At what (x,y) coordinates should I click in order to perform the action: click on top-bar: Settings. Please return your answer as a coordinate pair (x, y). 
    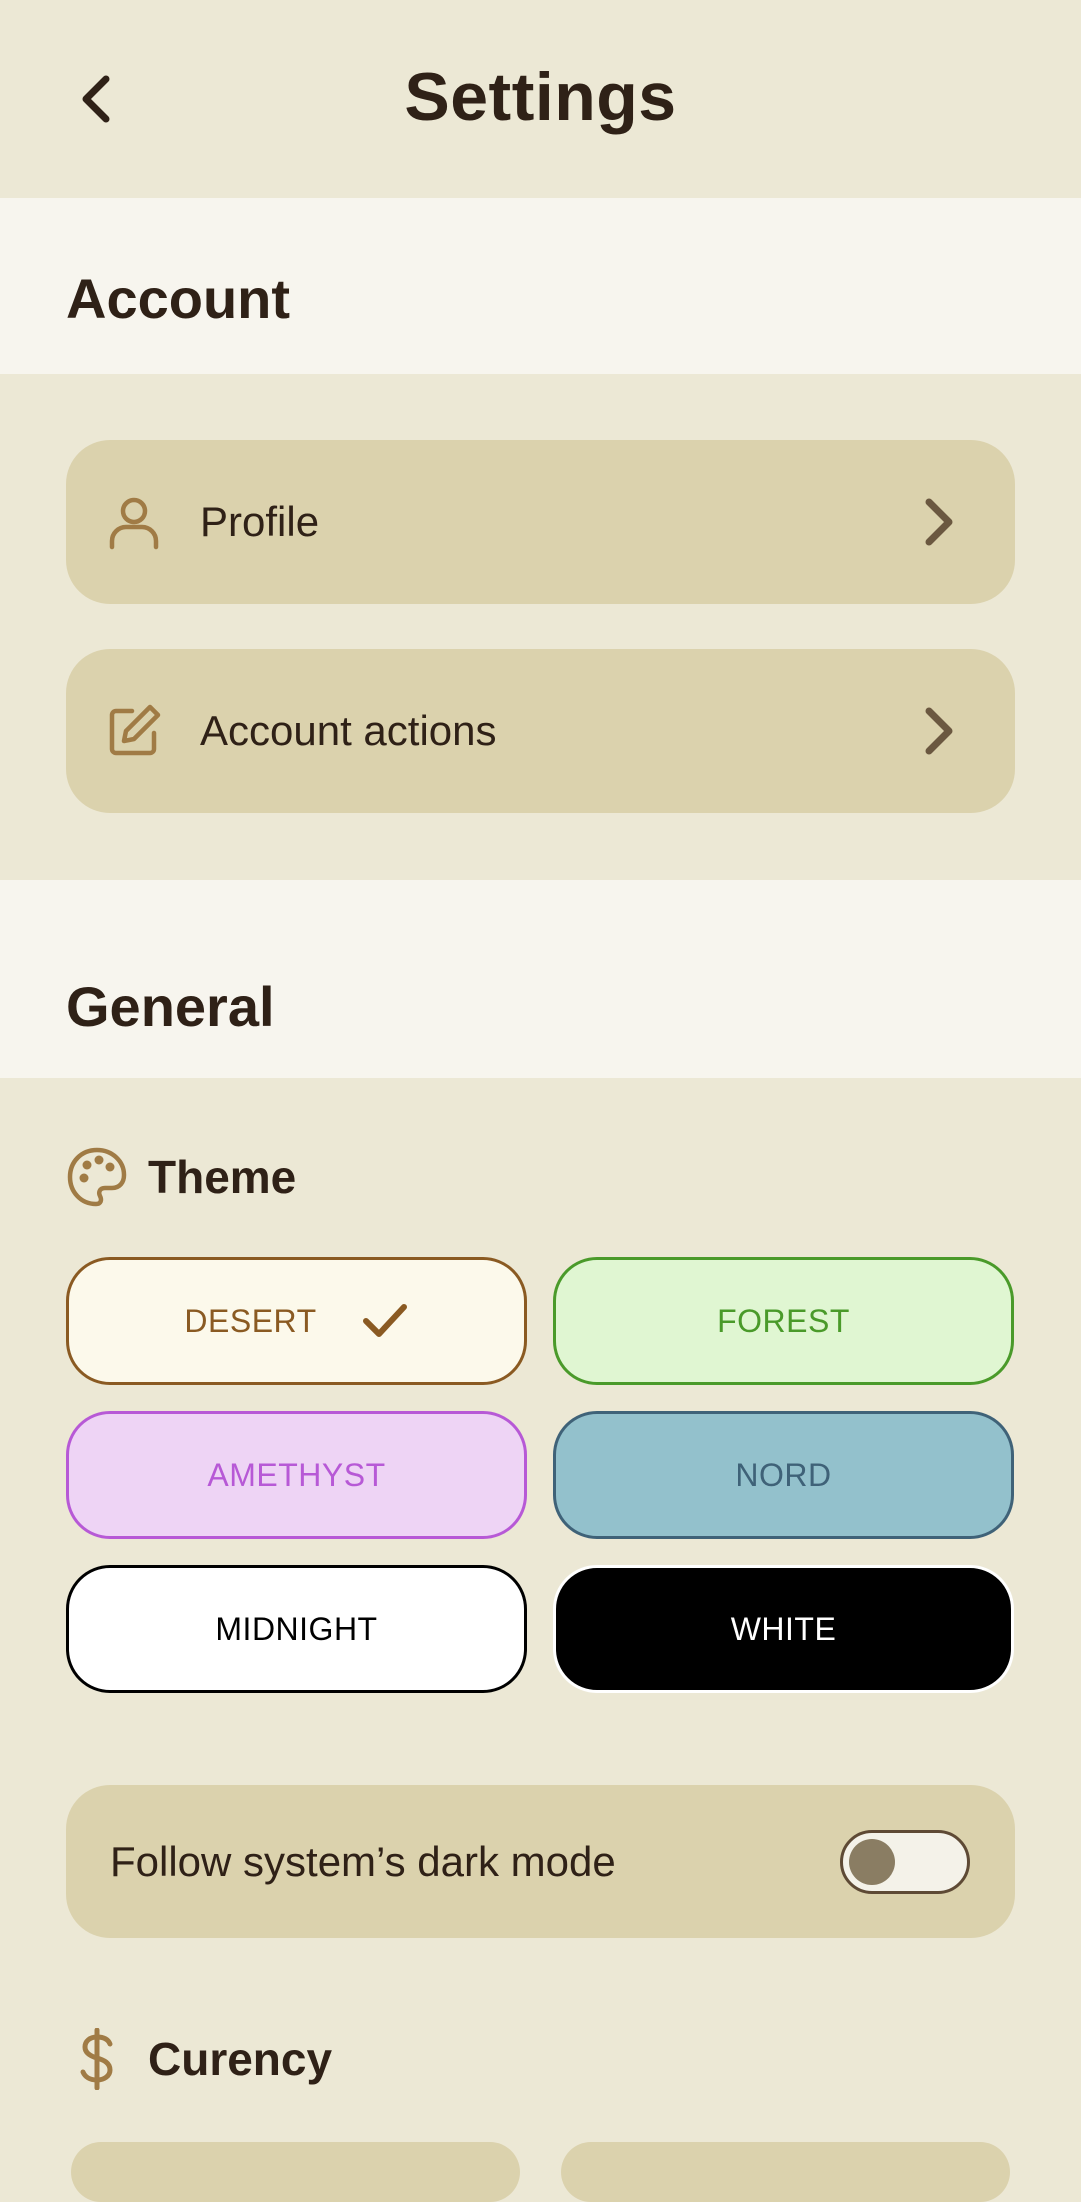
    Looking at the image, I should click on (540, 99).